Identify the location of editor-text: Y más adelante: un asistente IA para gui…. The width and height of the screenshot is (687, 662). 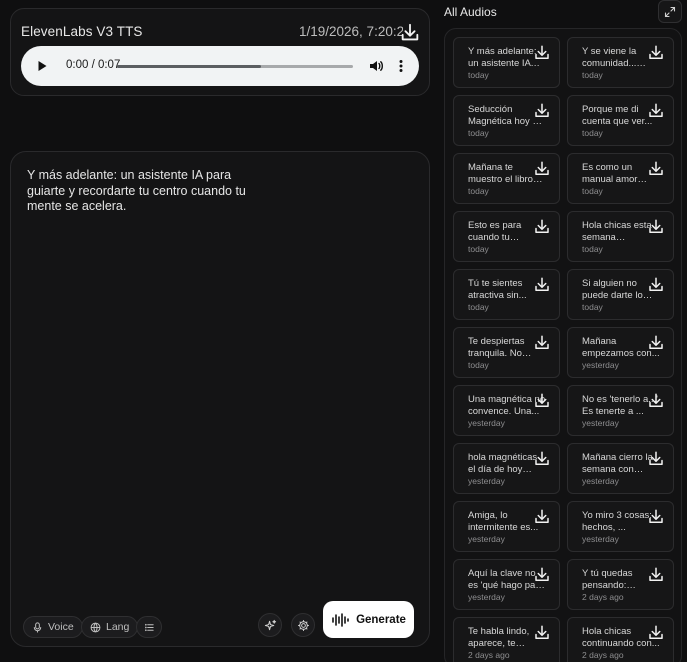
(137, 191).